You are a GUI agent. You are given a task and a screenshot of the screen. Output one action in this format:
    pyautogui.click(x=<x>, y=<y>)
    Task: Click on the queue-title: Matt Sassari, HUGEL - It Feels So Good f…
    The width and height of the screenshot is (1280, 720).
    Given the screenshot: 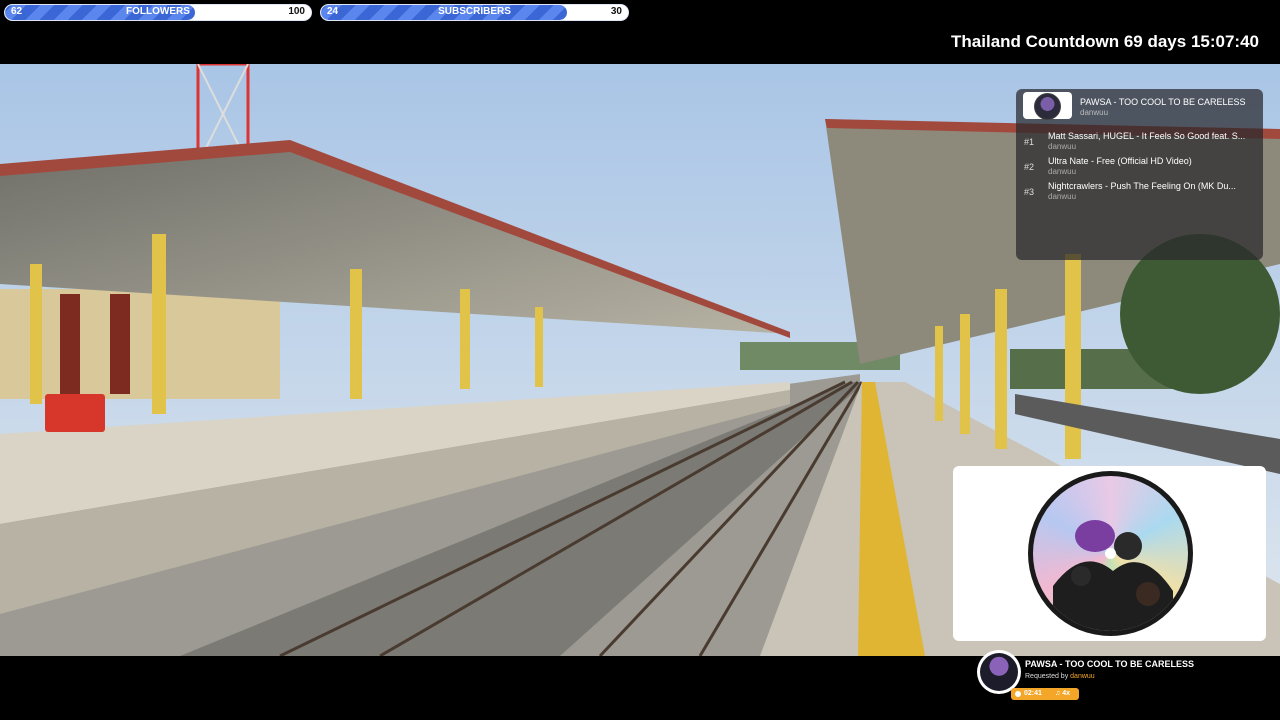 What is the action you would take?
    pyautogui.click(x=1147, y=136)
    